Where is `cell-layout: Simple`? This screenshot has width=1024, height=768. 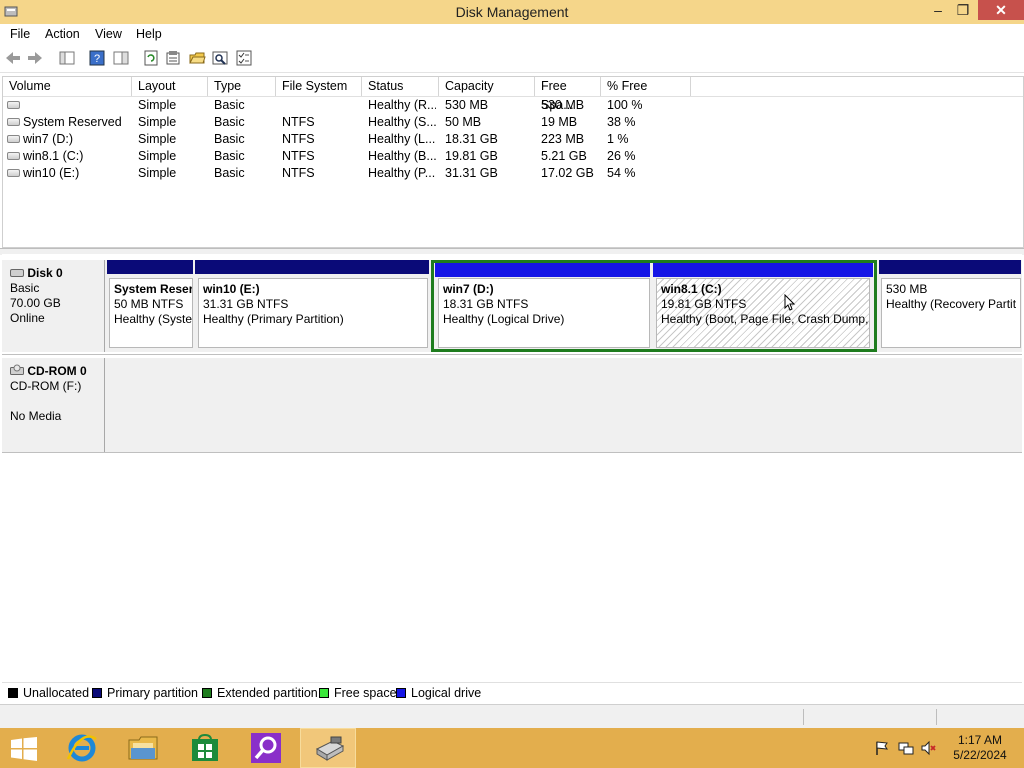 cell-layout: Simple is located at coordinates (157, 139).